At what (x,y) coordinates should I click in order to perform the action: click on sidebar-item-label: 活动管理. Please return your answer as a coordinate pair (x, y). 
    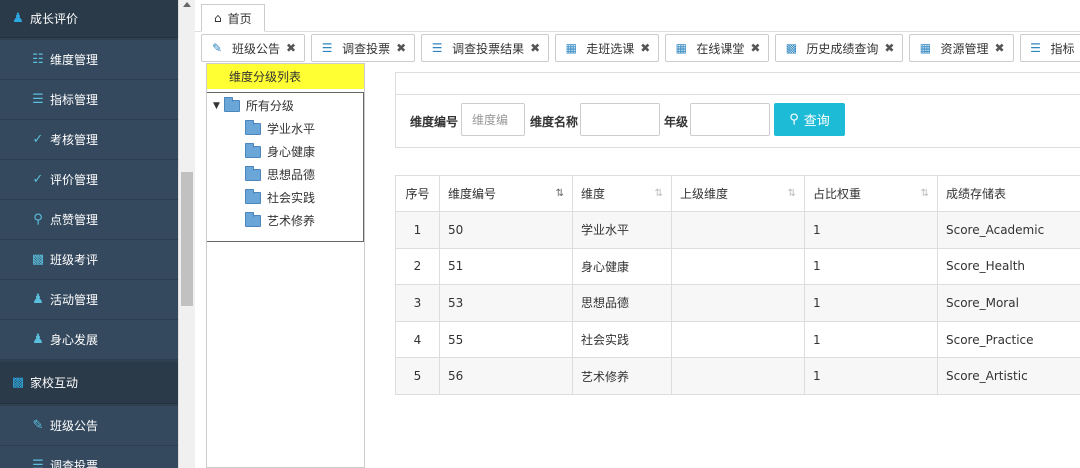
    Looking at the image, I should click on (74, 300).